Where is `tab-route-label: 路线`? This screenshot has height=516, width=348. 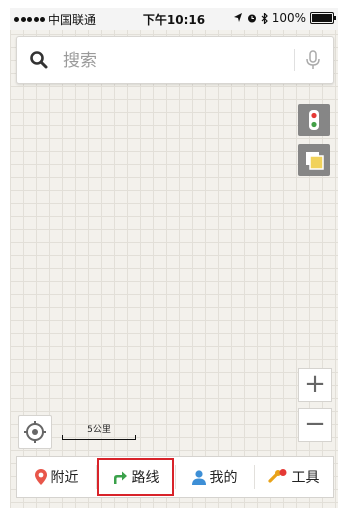 tab-route-label: 路线 is located at coordinates (145, 478).